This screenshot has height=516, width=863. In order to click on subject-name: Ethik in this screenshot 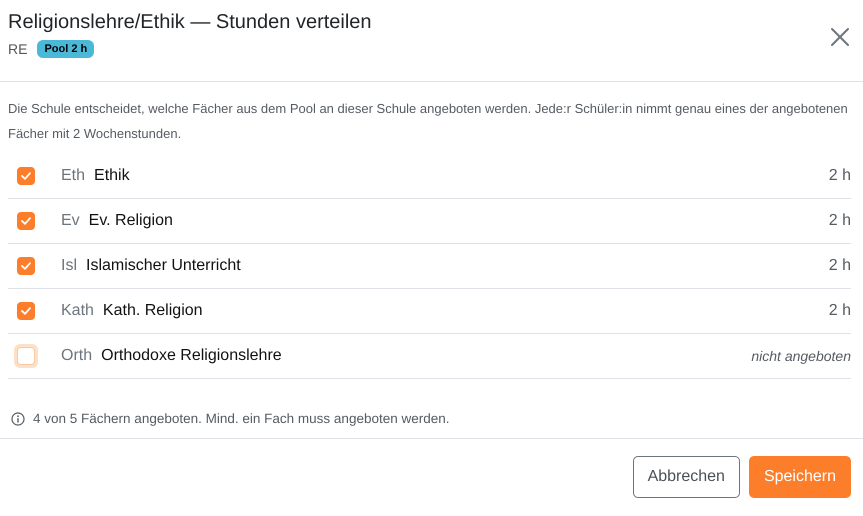, I will do `click(112, 176)`.